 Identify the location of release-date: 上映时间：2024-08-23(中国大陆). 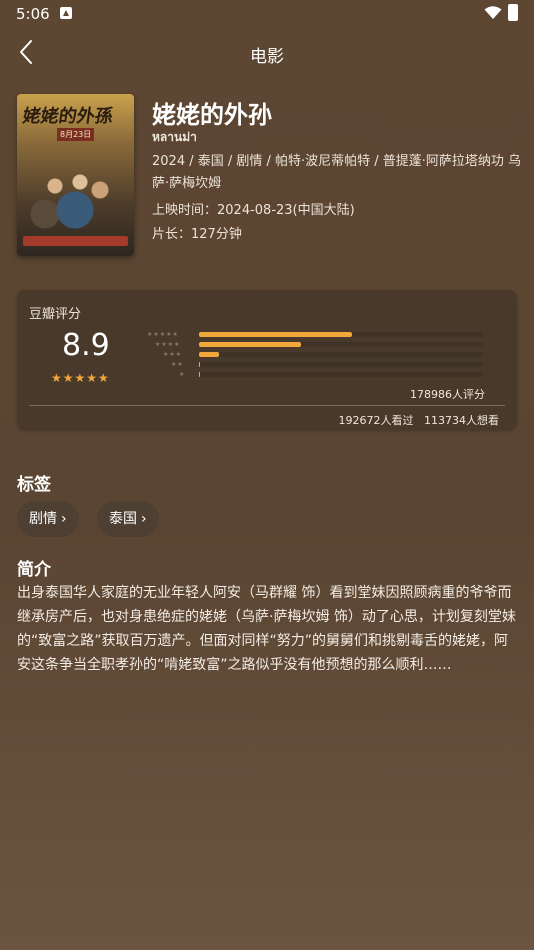
(253, 210).